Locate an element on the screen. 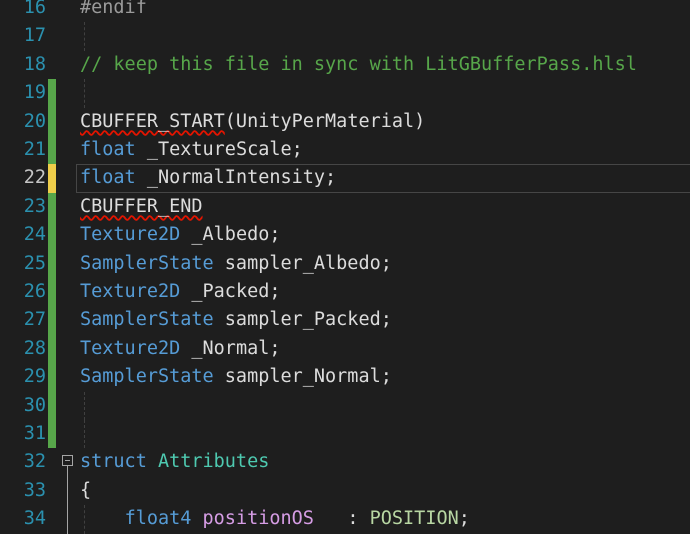 The image size is (690, 534). code-line: 26 Texture2D _Packed; is located at coordinates (345, 292).